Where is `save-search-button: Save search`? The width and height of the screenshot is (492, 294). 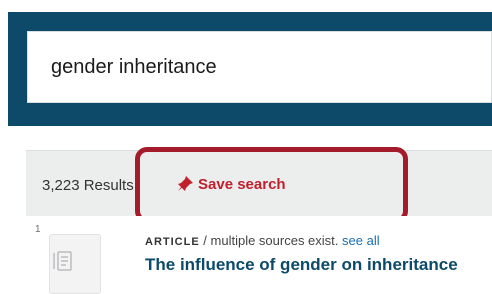 save-search-button: Save search is located at coordinates (231, 184).